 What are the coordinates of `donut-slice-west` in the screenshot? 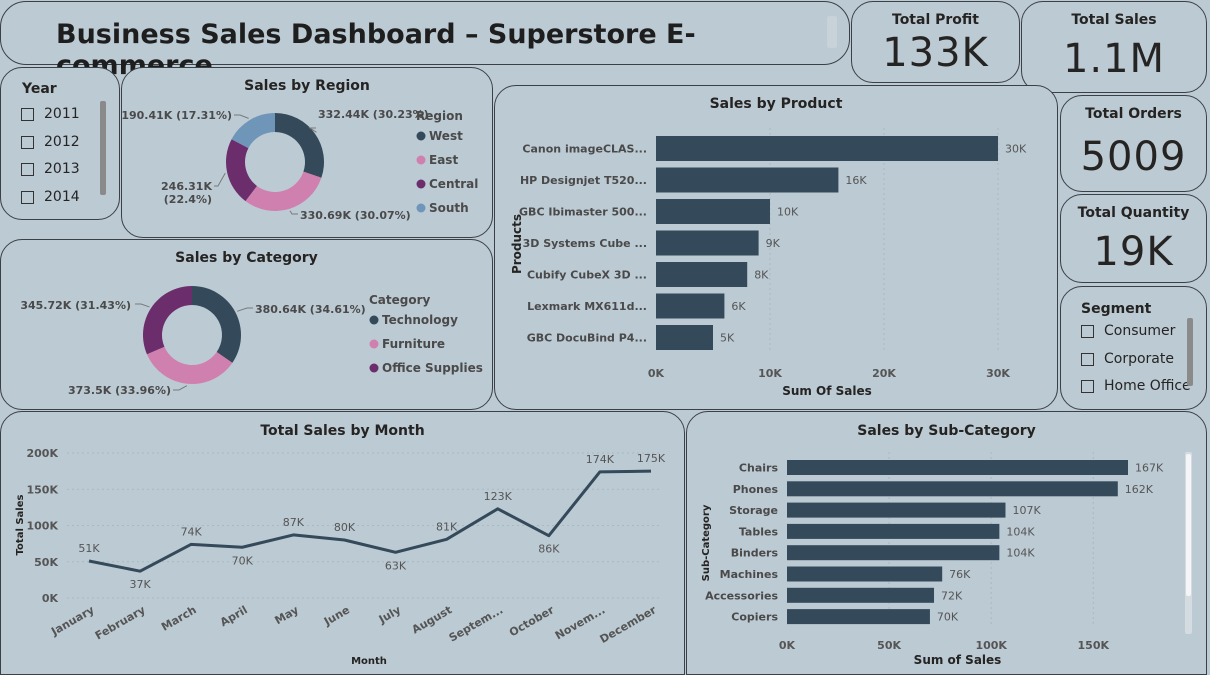 It's located at (299, 145).